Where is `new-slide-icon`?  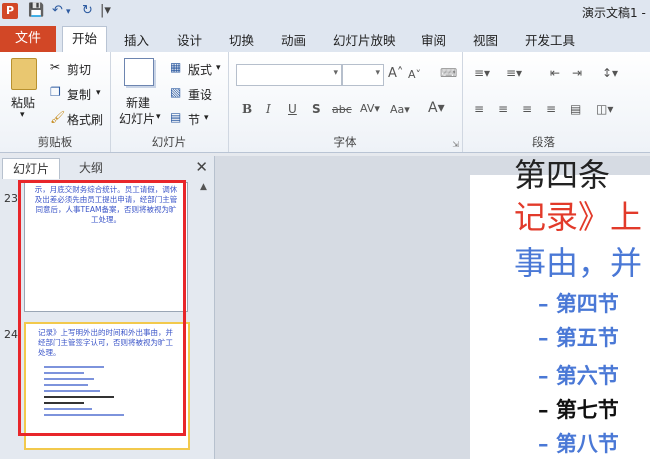 new-slide-icon is located at coordinates (139, 72).